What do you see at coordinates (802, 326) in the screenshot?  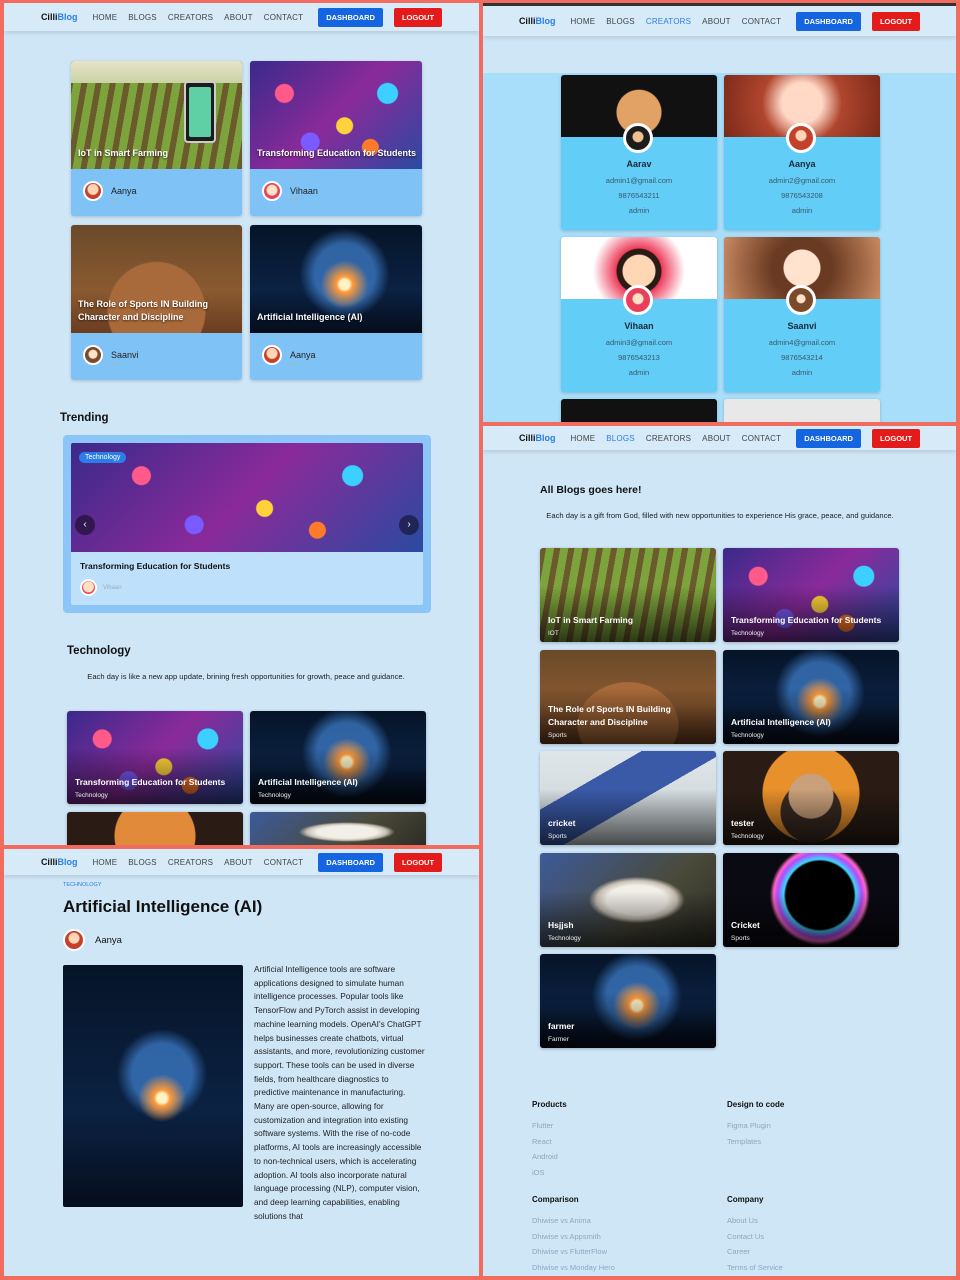 I see `creator-name: Saanvi` at bounding box center [802, 326].